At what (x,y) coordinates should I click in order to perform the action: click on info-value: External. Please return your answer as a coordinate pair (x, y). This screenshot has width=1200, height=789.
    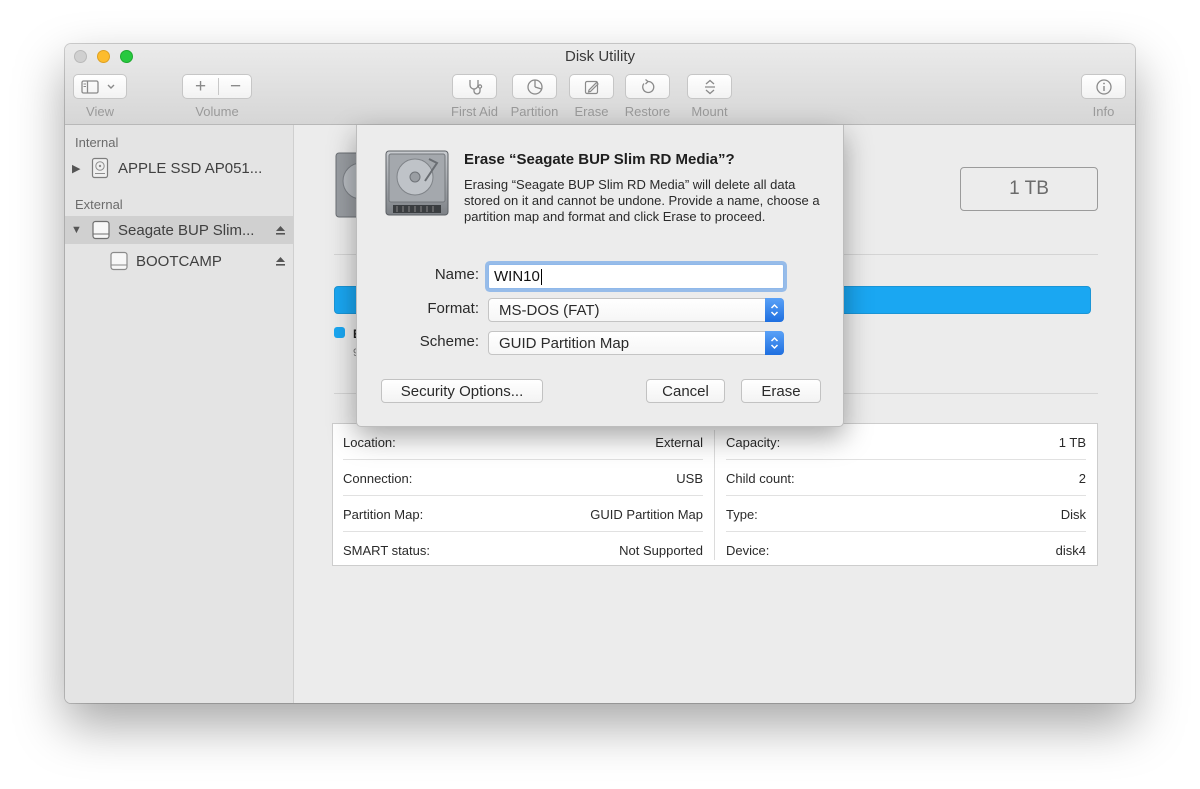
    Looking at the image, I should click on (679, 442).